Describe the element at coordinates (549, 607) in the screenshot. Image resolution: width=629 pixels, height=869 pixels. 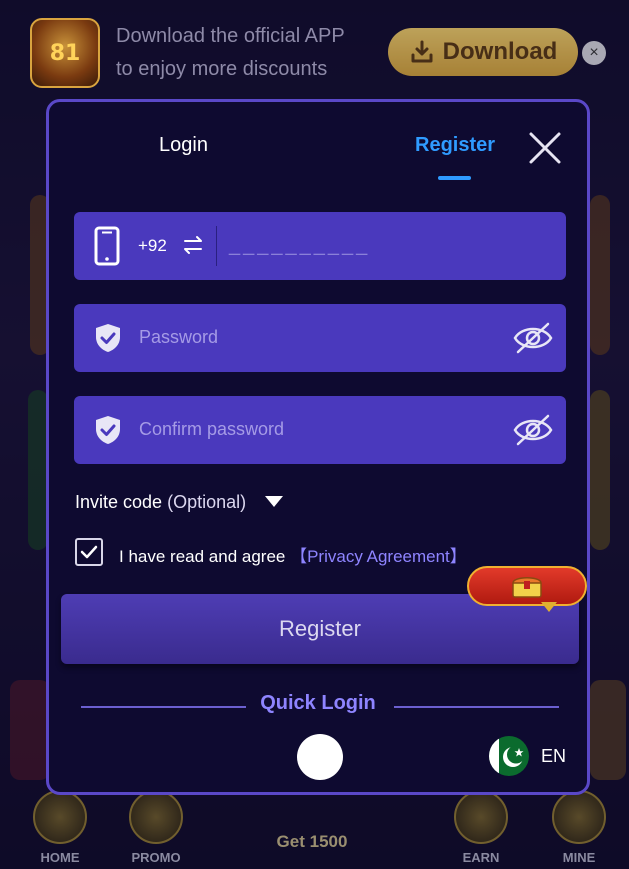
I see `gift-bubble-tail` at that location.